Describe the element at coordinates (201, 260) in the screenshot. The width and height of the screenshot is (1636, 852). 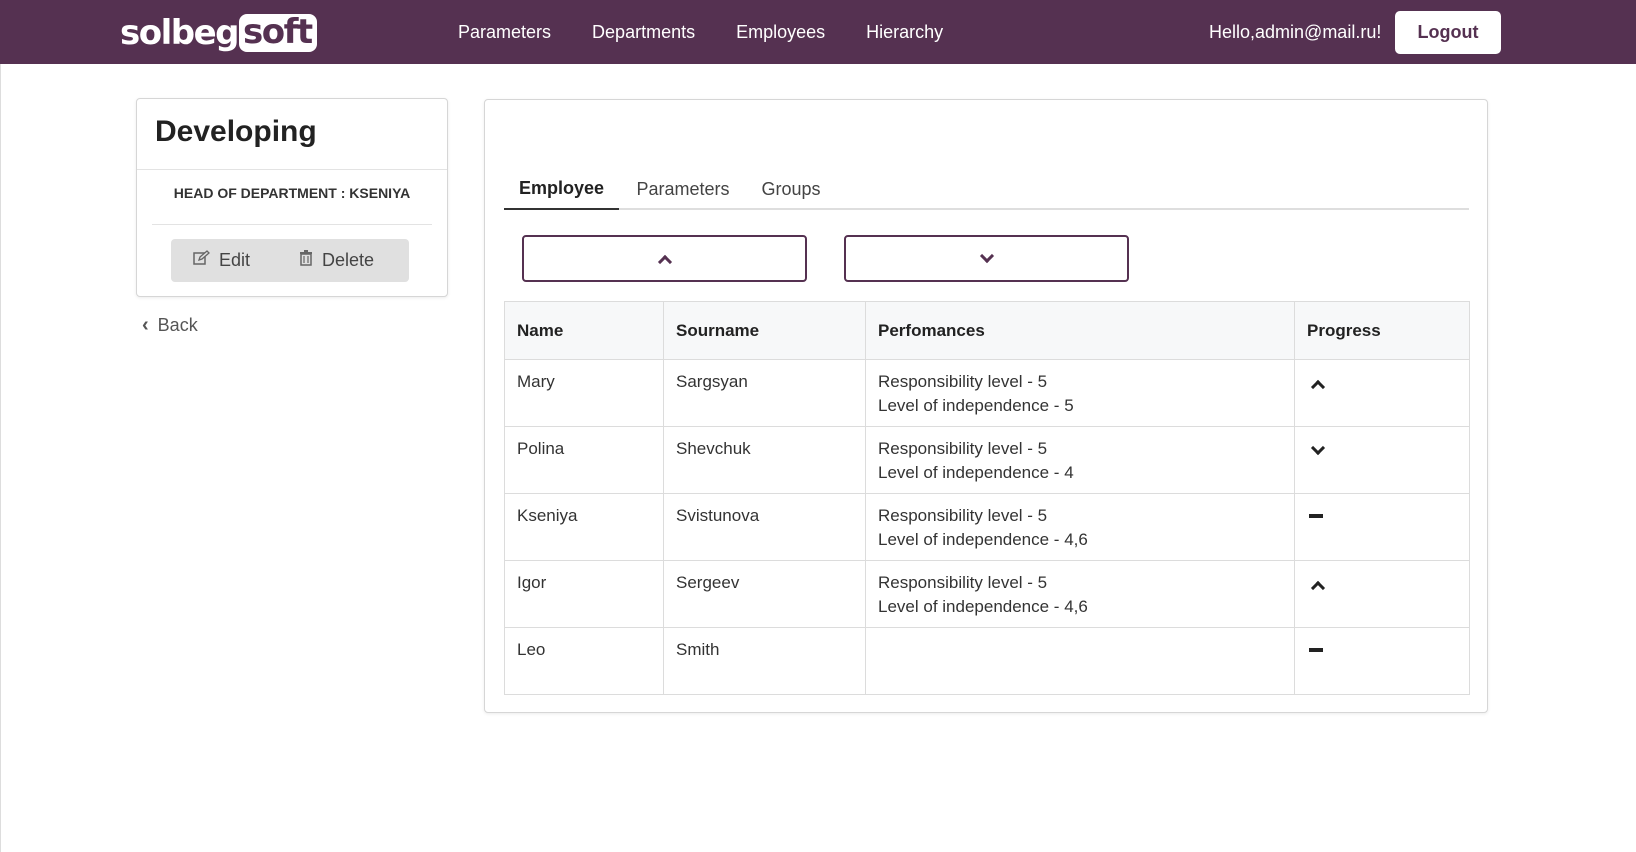
I see `edit-icon` at that location.